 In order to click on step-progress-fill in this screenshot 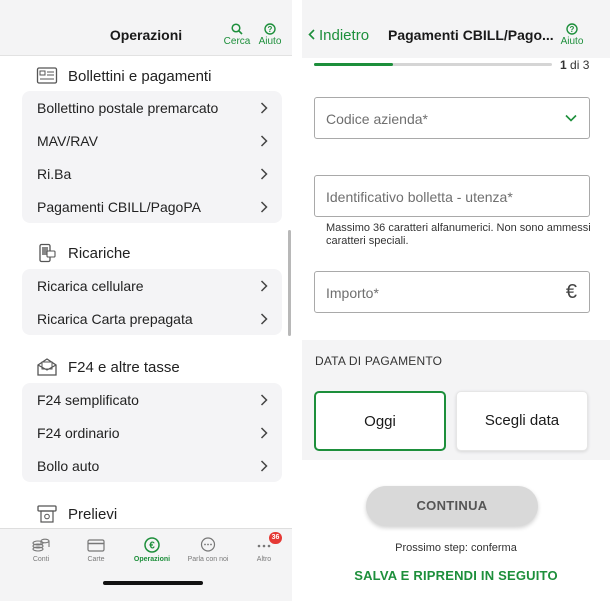, I will do `click(354, 64)`.